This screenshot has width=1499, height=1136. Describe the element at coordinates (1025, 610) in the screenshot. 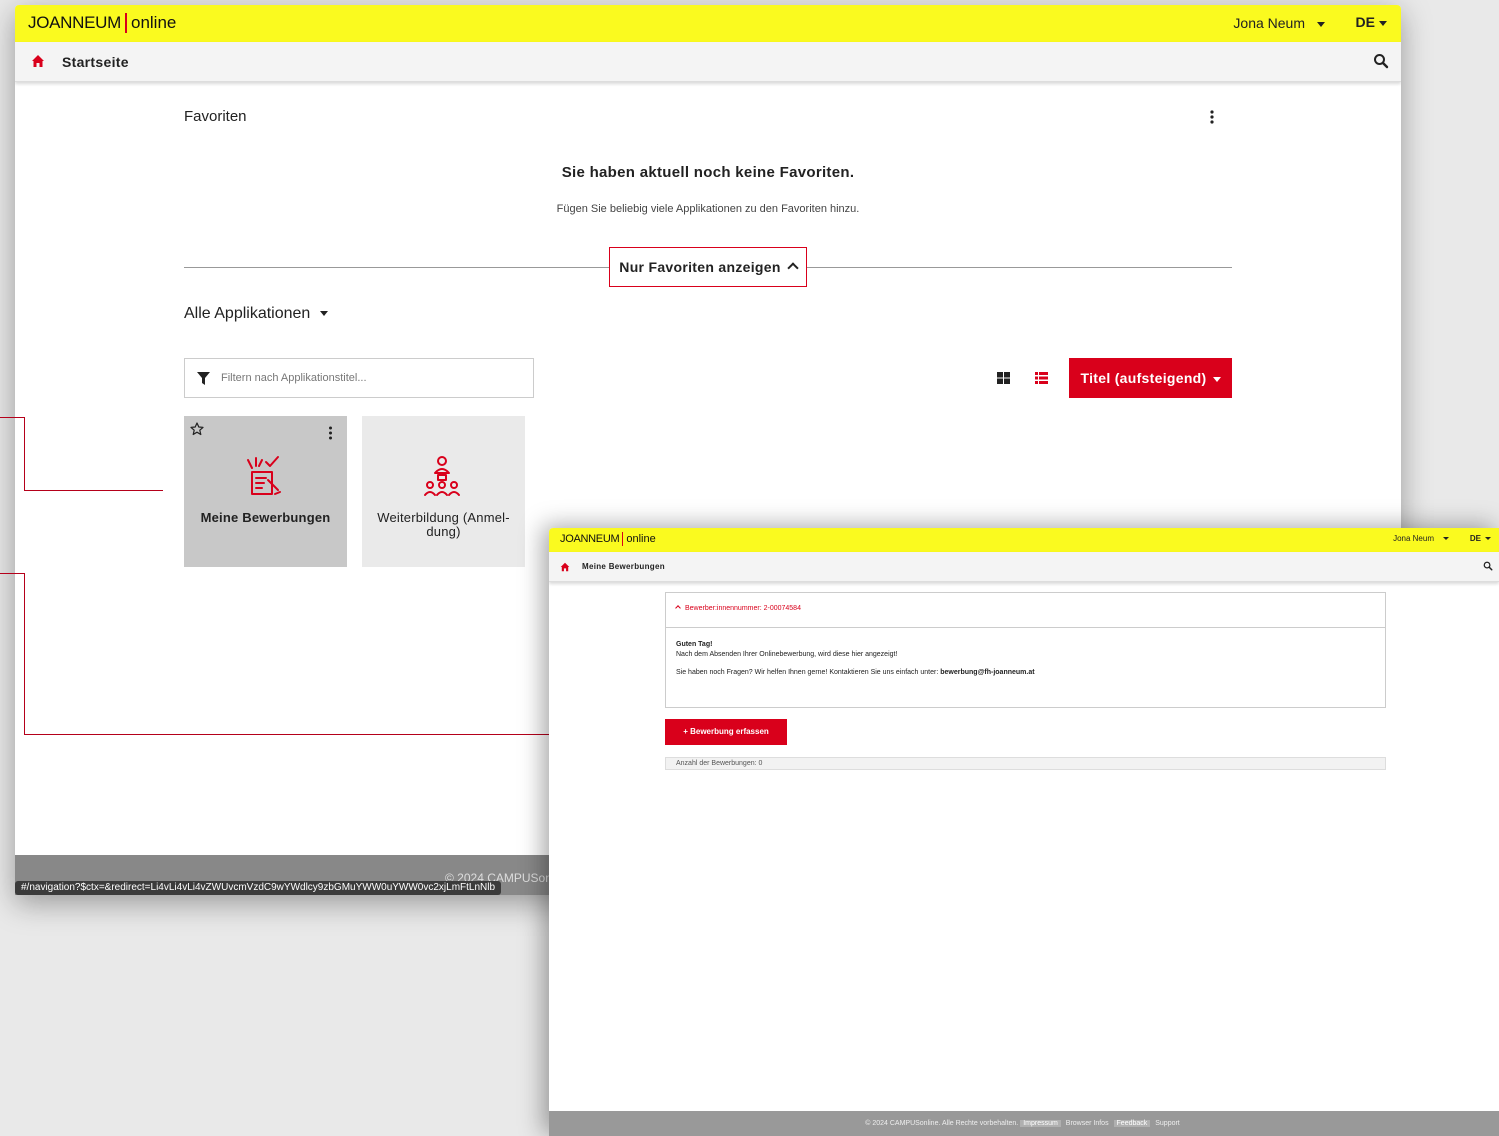

I see `applicant-panel-header: Bewerber:innennummer: 2-00074584` at that location.